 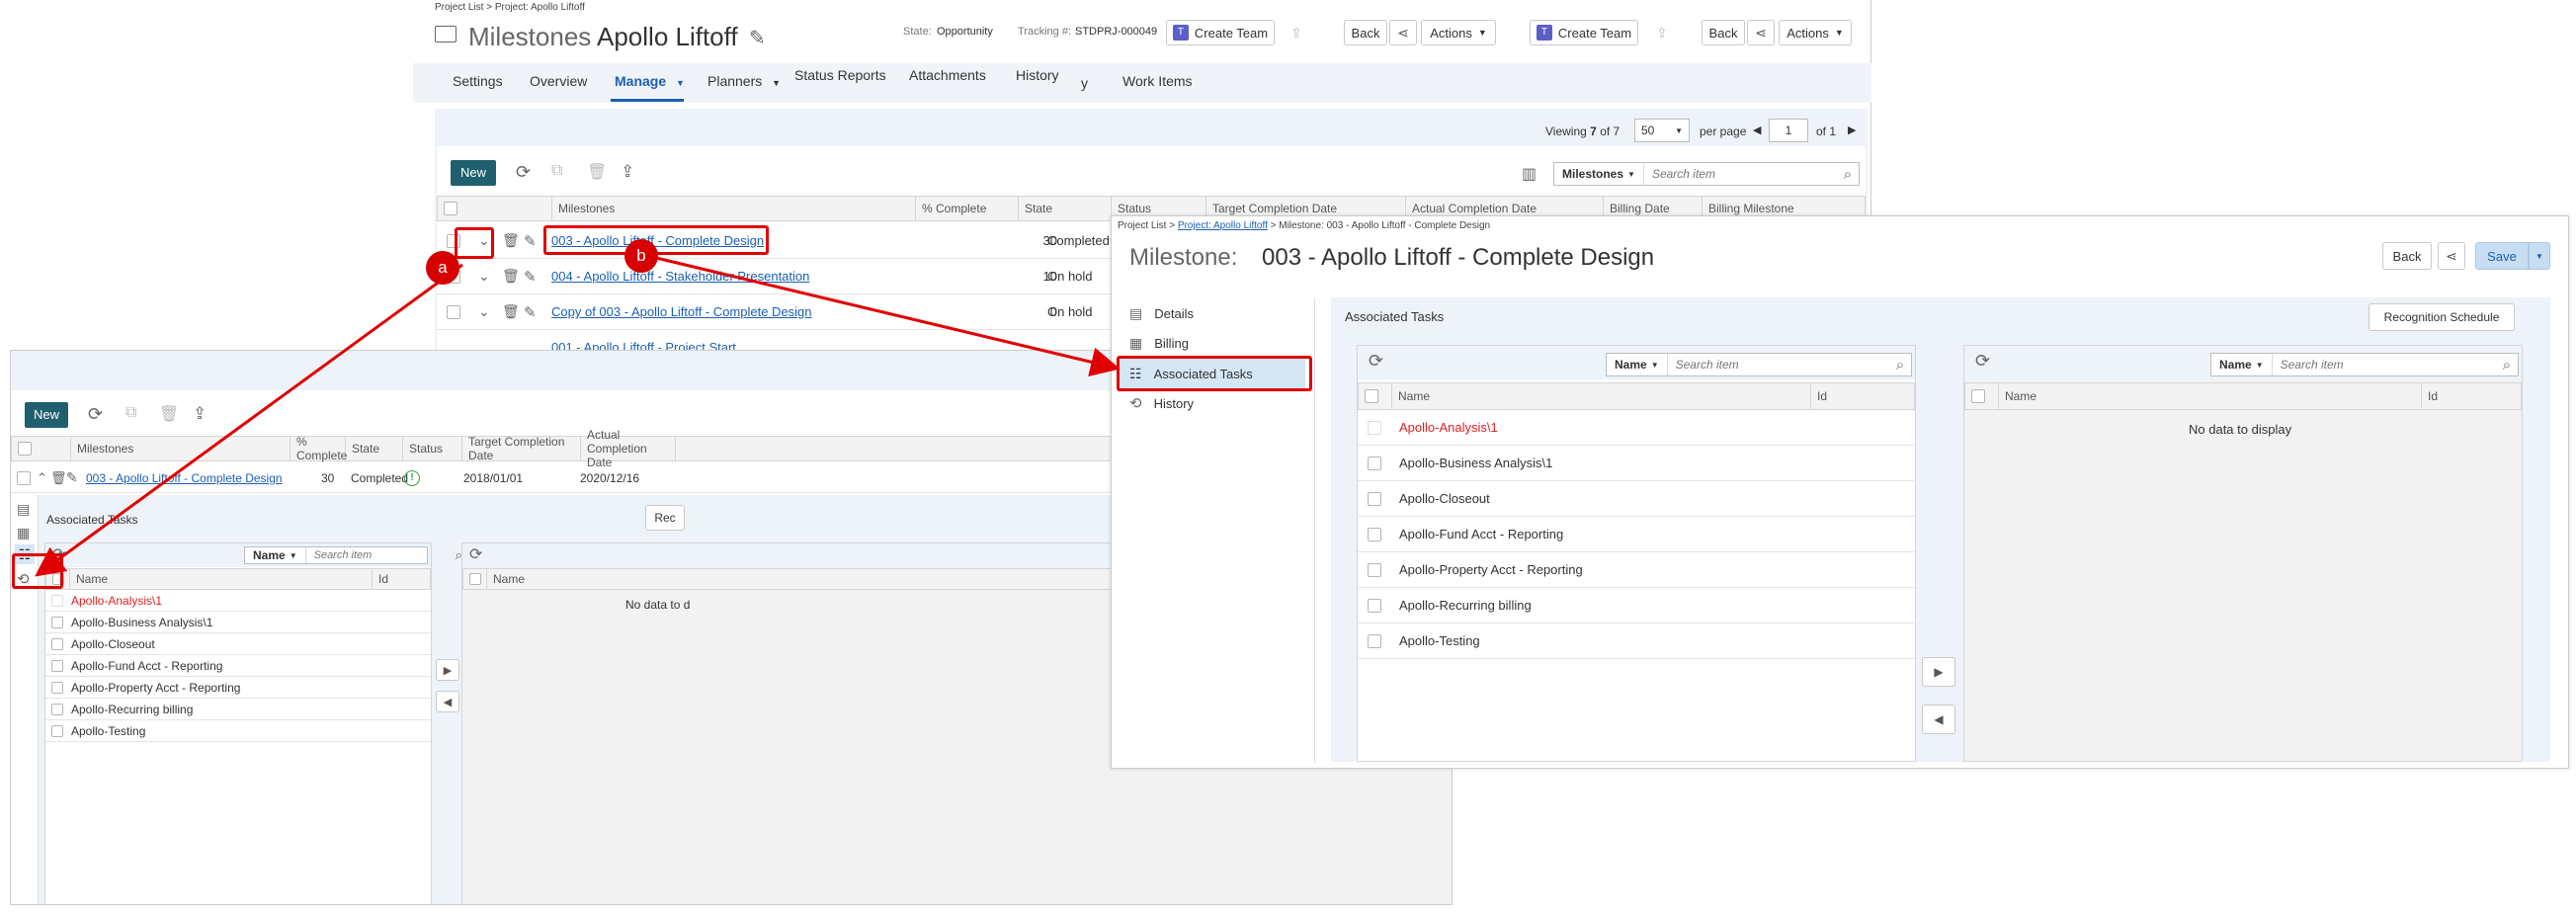 What do you see at coordinates (474, 243) in the screenshot?
I see `highlight-expand-chevron` at bounding box center [474, 243].